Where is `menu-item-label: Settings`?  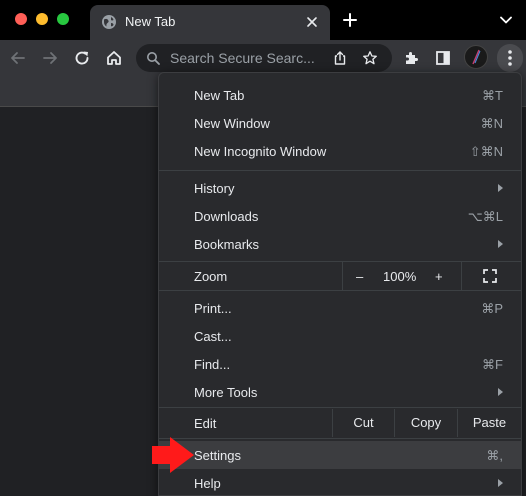 menu-item-label: Settings is located at coordinates (217, 455).